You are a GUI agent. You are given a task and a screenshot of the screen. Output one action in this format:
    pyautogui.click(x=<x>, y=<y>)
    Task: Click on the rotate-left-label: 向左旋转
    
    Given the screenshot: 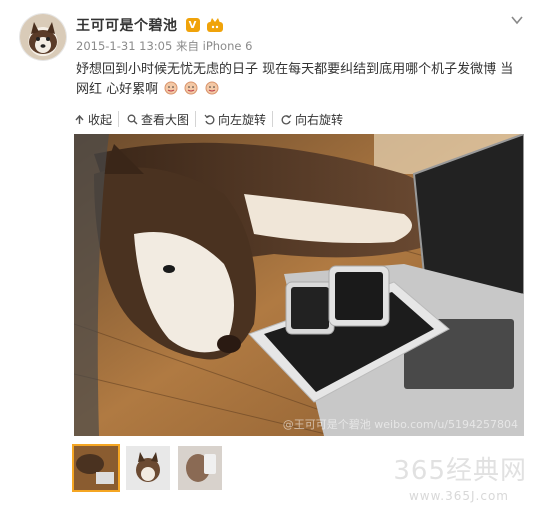 What is the action you would take?
    pyautogui.click(x=242, y=119)
    